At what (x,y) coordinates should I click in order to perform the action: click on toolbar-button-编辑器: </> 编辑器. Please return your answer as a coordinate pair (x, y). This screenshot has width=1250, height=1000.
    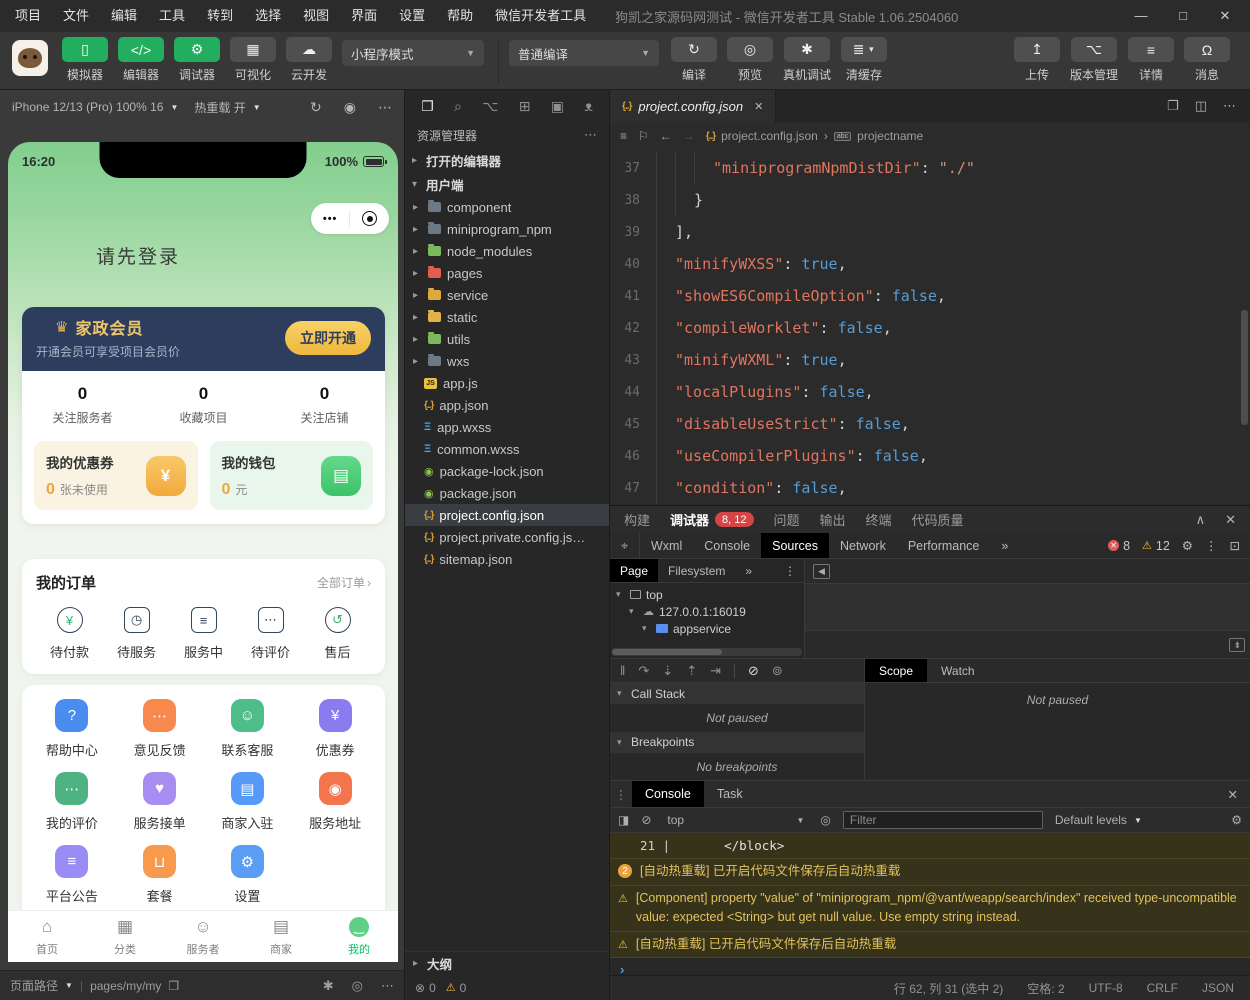
    Looking at the image, I should click on (141, 60).